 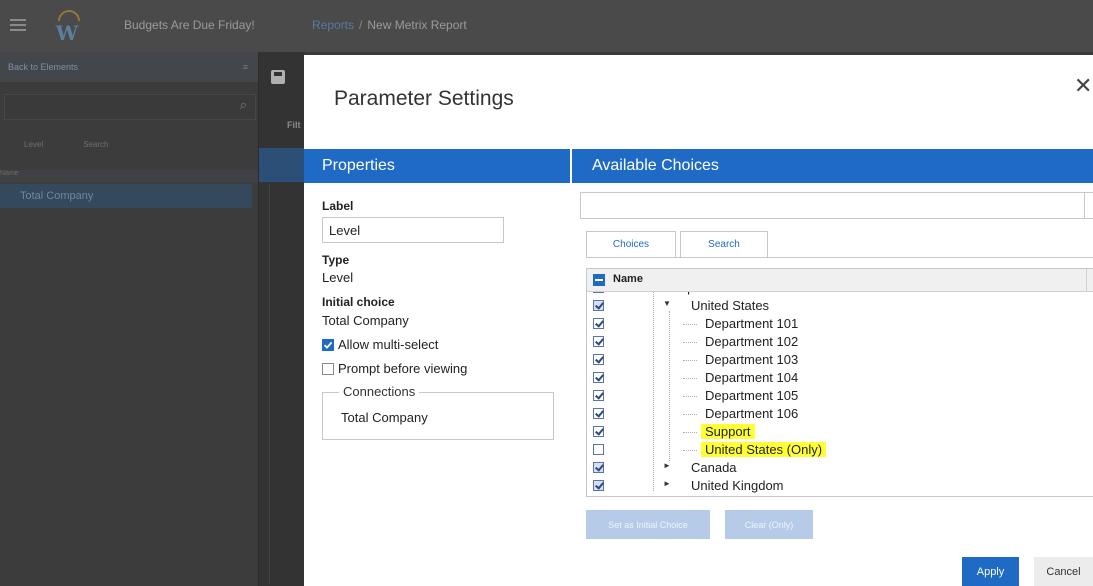 I want to click on checkbox-unchecked-icon, so click(x=328, y=368).